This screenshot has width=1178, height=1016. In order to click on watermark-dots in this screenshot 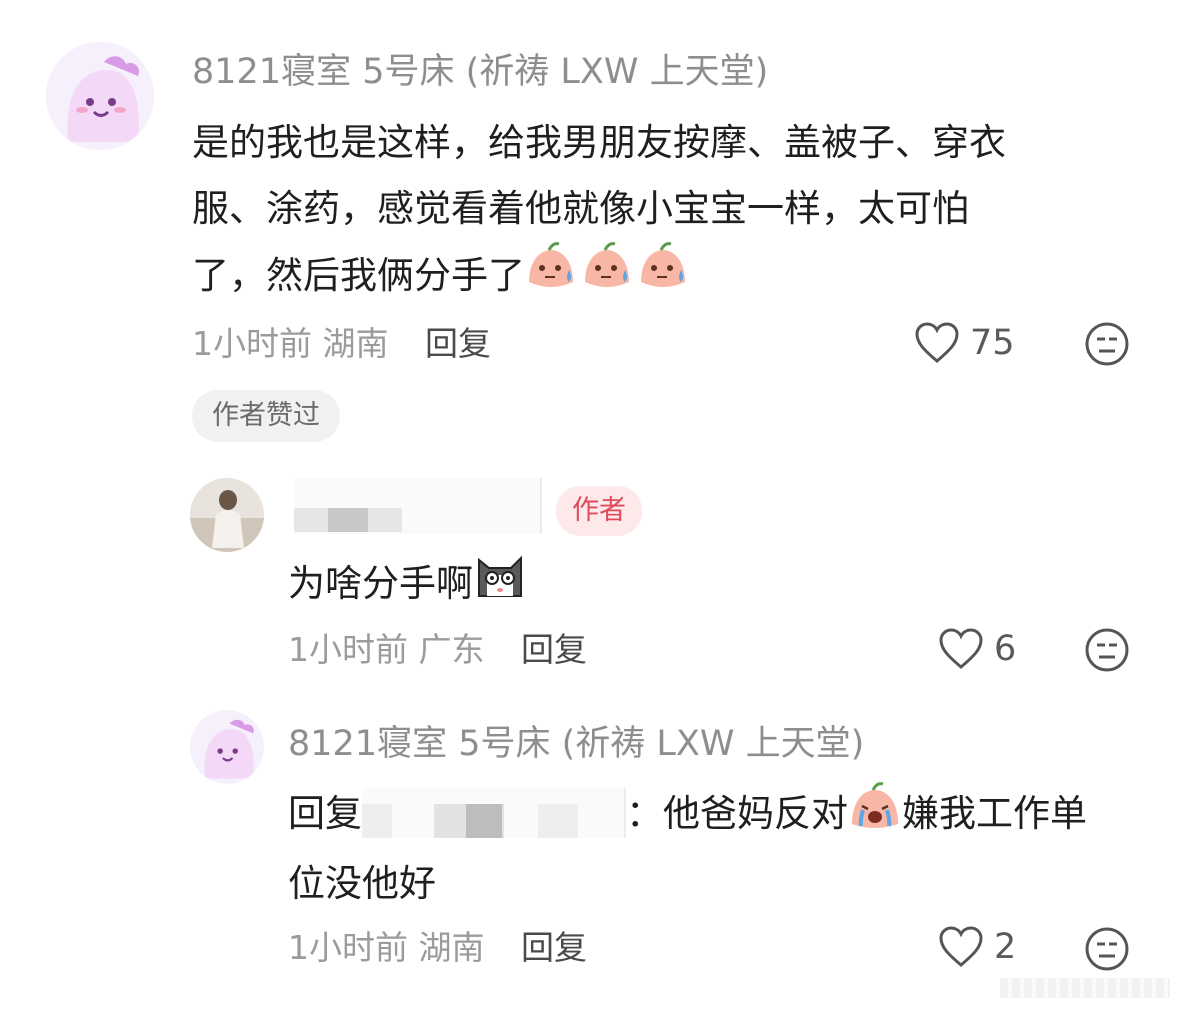, I will do `click(1085, 988)`.